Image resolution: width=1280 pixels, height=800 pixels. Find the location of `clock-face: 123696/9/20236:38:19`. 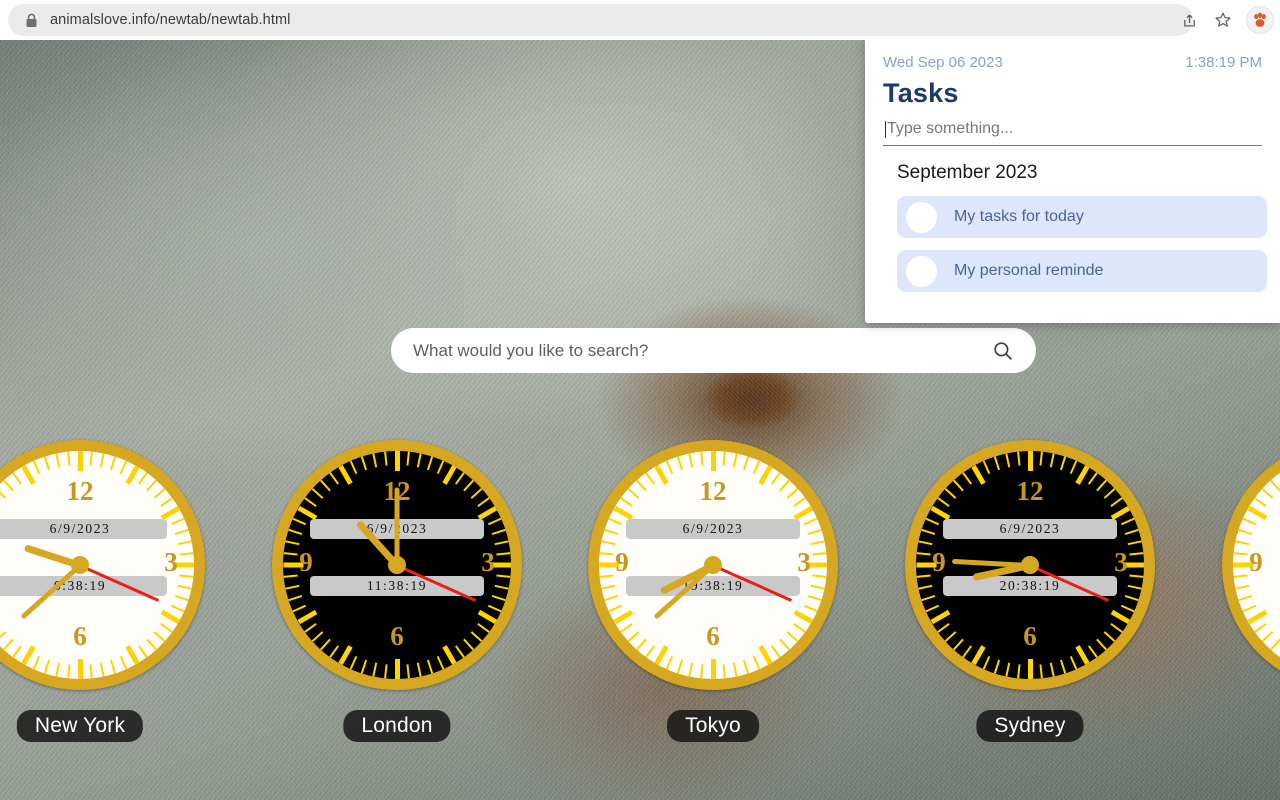

clock-face: 123696/9/20236:38:19 is located at coordinates (97, 565).